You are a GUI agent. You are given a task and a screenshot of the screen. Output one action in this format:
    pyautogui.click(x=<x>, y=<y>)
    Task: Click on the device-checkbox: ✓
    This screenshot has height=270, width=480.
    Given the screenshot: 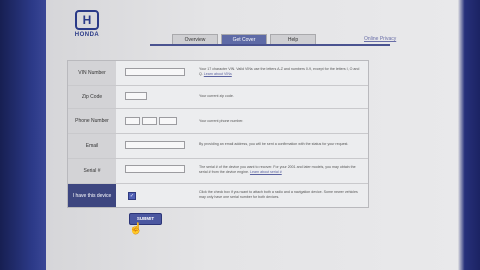 What is the action you would take?
    pyautogui.click(x=132, y=196)
    